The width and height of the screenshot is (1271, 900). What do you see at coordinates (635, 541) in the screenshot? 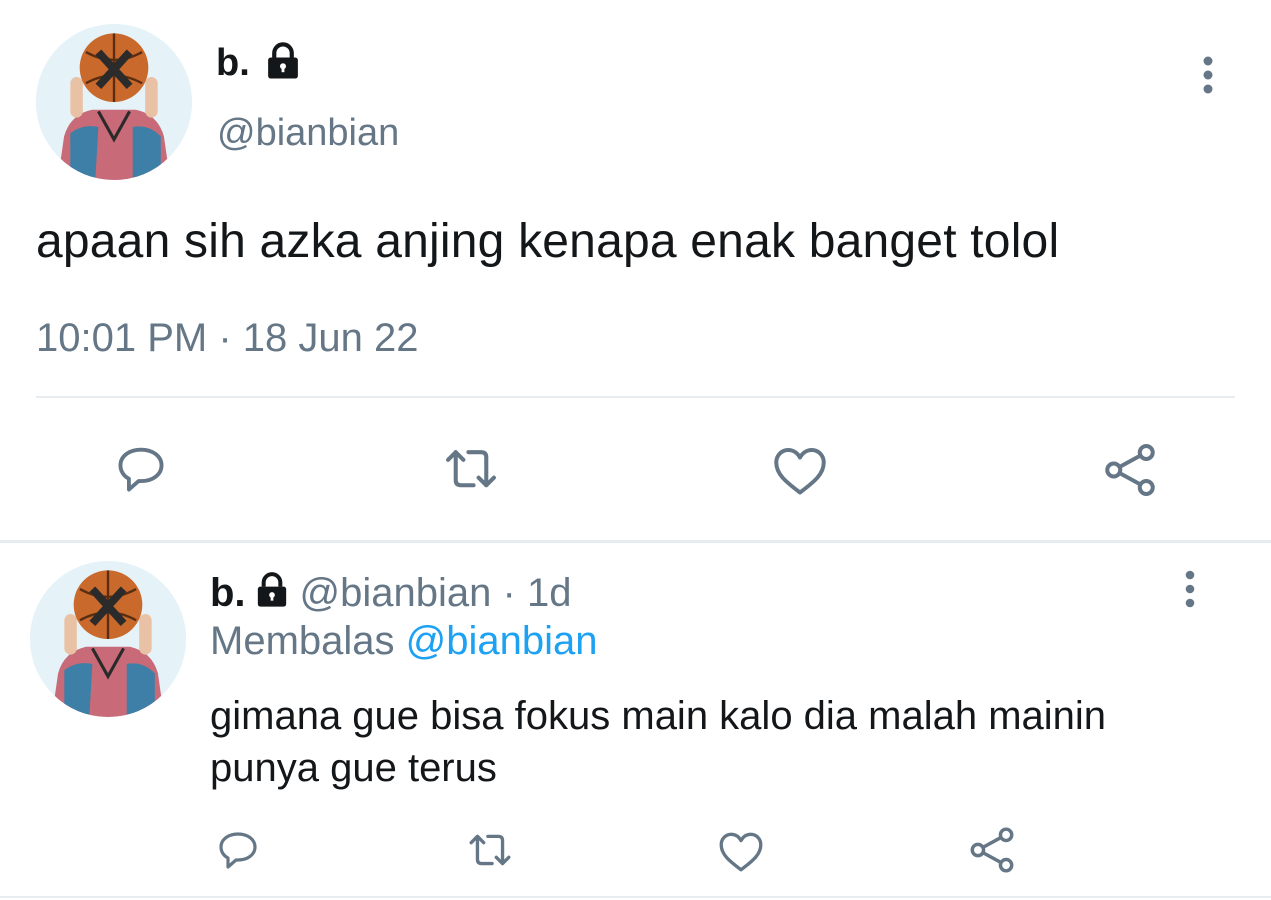
I see `section-separator` at bounding box center [635, 541].